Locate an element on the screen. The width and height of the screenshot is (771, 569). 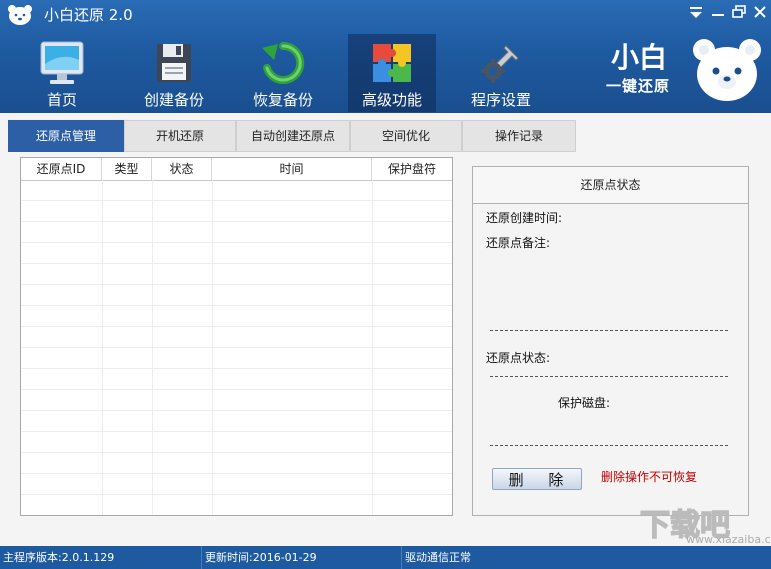
status-bar: 主程序版本:2.0.1.129 更新时间:2016-01-29 驱动通信正常 is located at coordinates (385, 557).